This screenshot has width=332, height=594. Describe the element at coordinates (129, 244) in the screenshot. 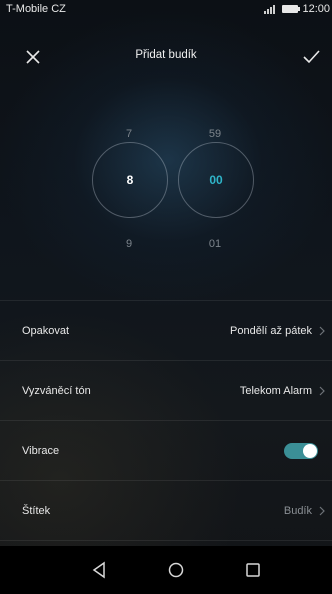

I see `hour-next: 9` at that location.